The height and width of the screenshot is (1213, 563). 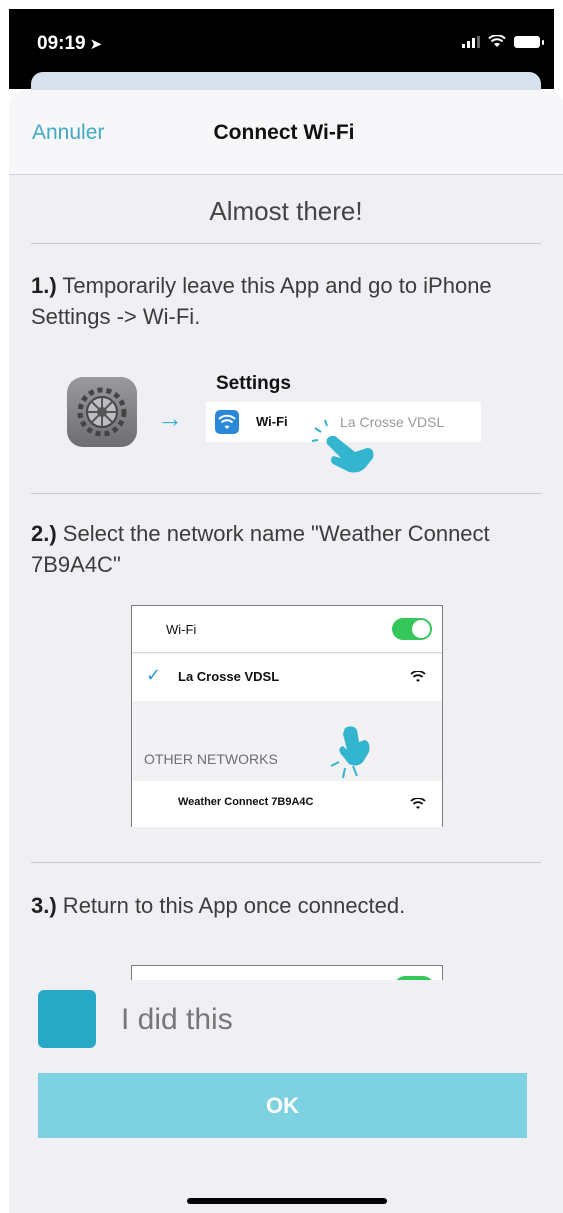 What do you see at coordinates (286, 174) in the screenshot?
I see `nav-divider` at bounding box center [286, 174].